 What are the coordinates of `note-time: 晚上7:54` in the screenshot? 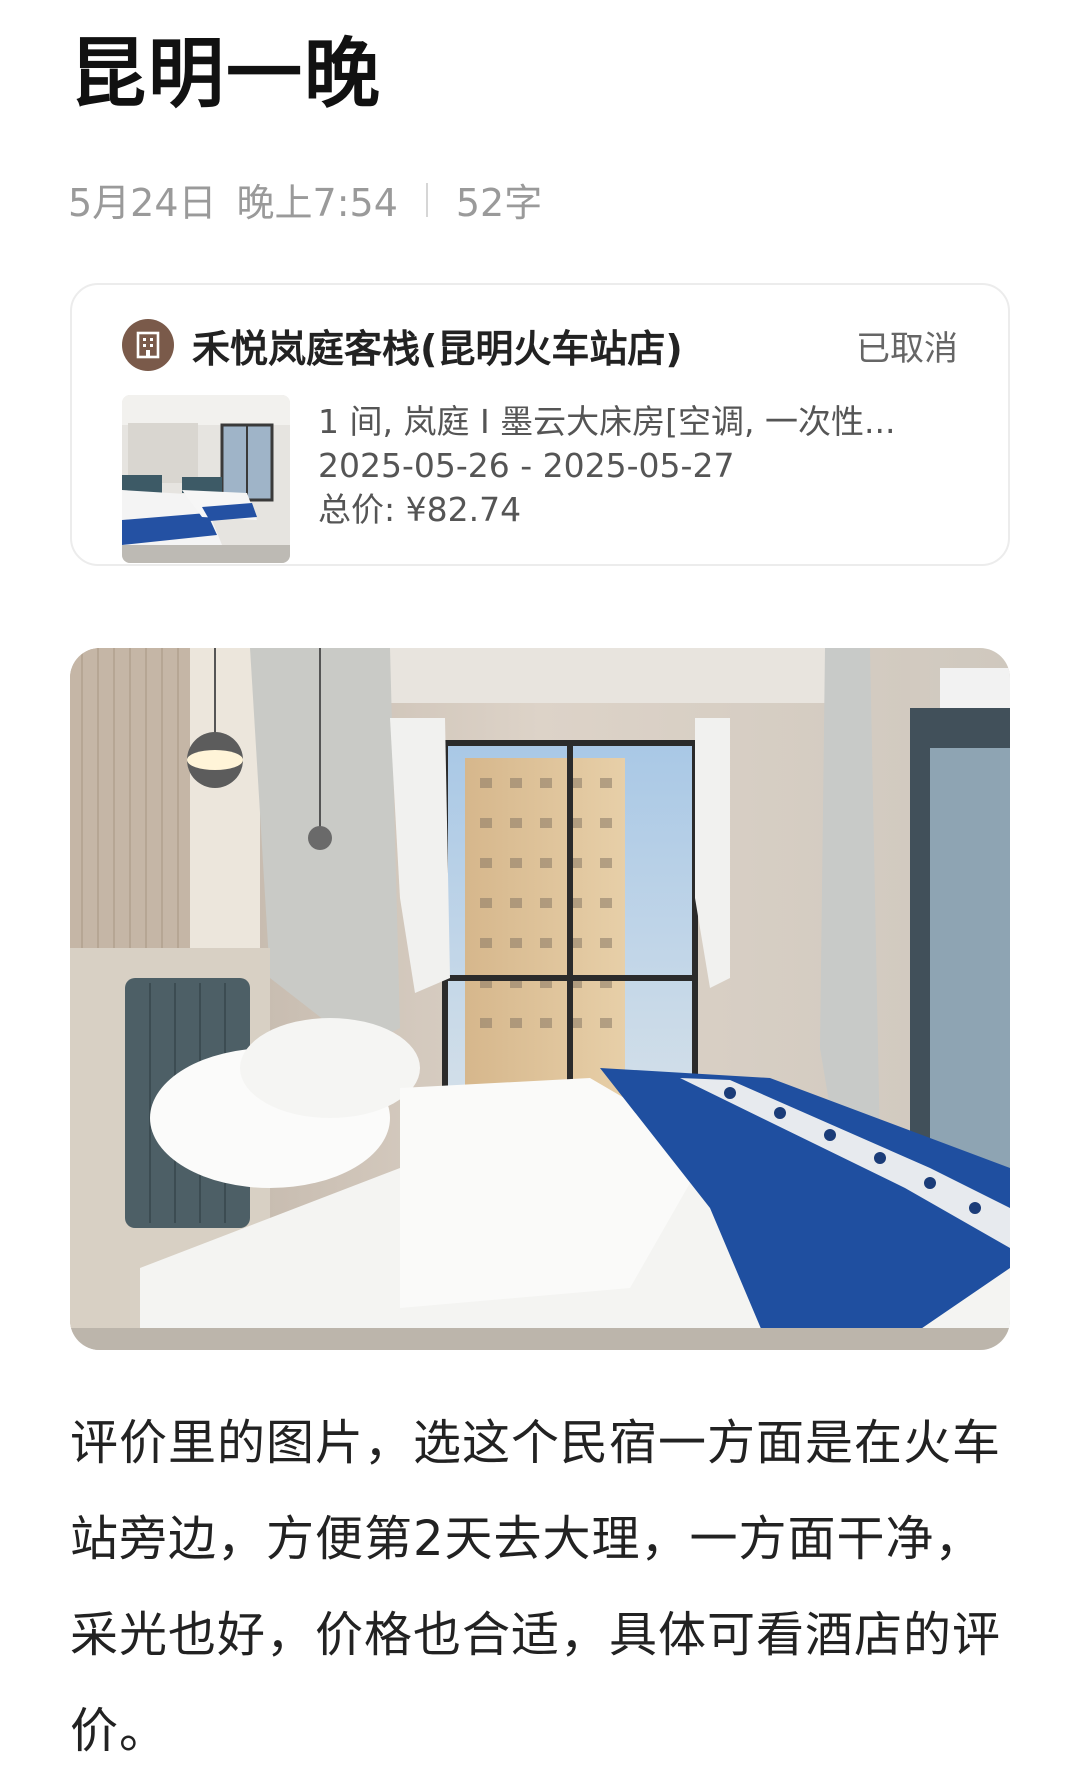 It's located at (317, 203).